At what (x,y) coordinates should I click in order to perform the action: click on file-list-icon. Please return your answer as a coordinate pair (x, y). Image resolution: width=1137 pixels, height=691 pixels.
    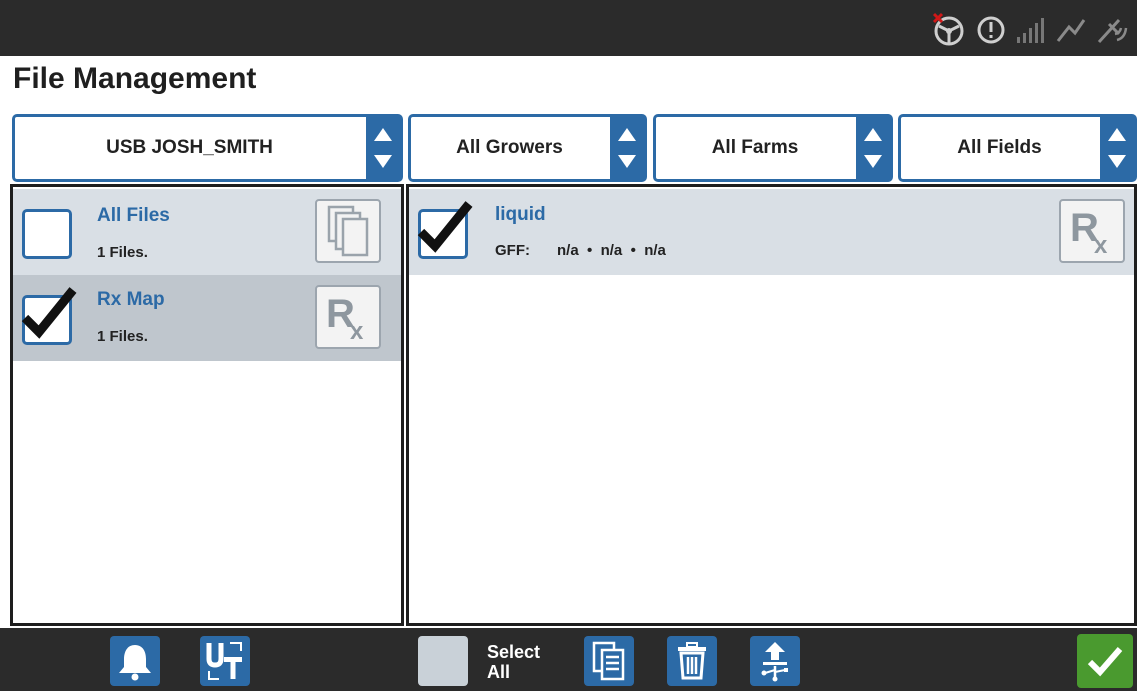
    Looking at the image, I should click on (609, 661).